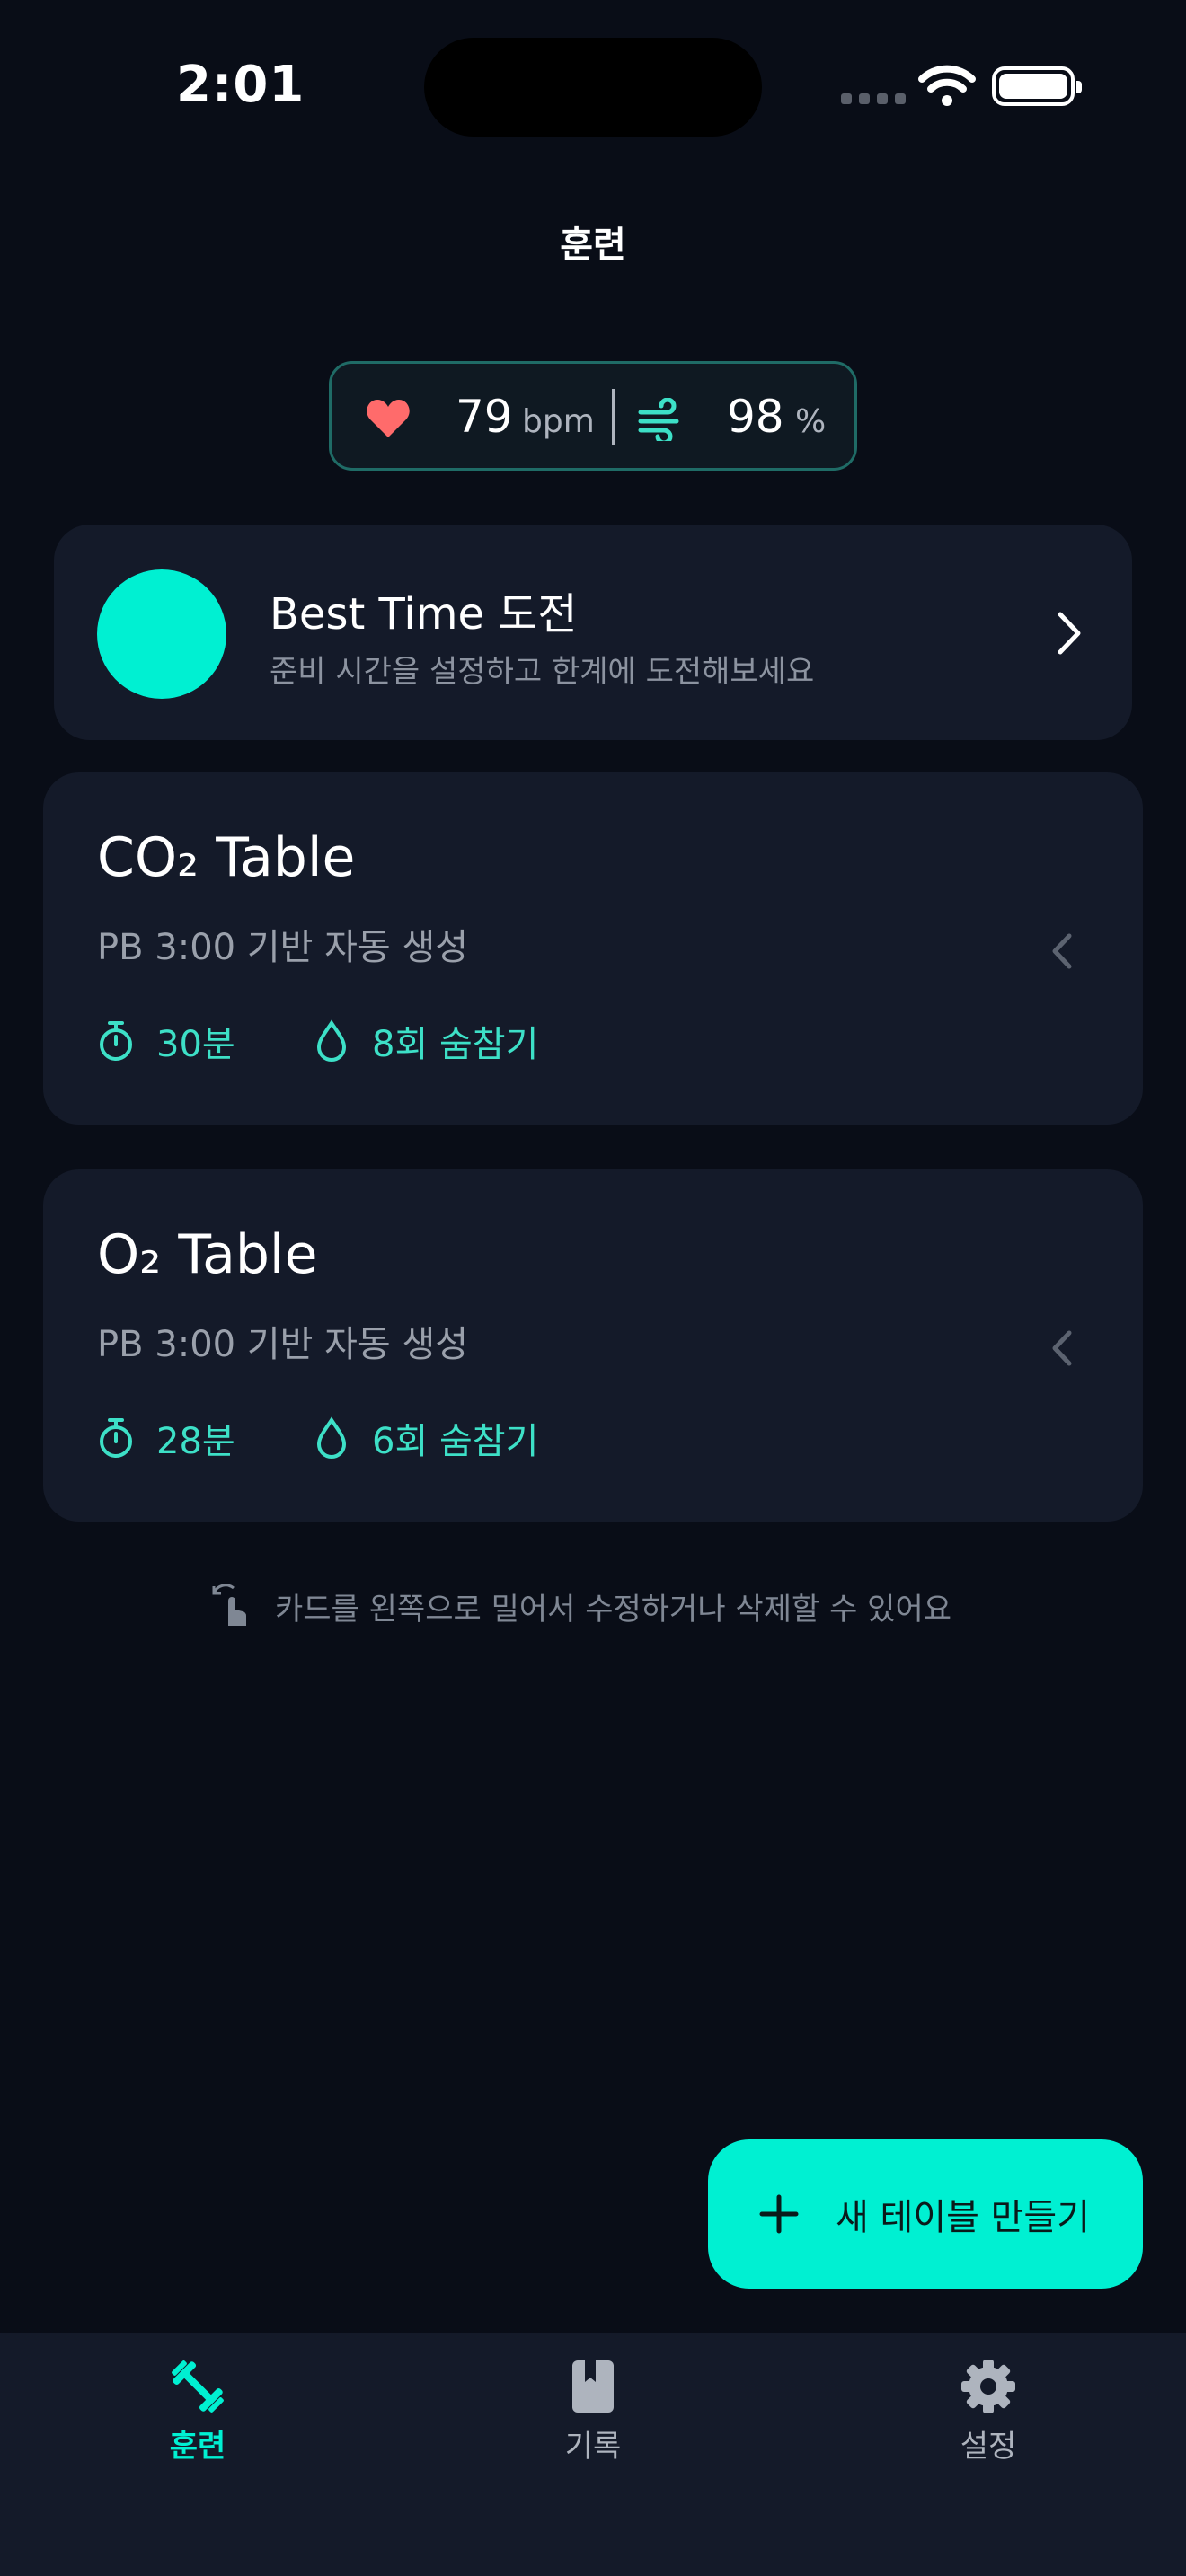  What do you see at coordinates (195, 1044) in the screenshot?
I see `table-duration-label: 30분` at bounding box center [195, 1044].